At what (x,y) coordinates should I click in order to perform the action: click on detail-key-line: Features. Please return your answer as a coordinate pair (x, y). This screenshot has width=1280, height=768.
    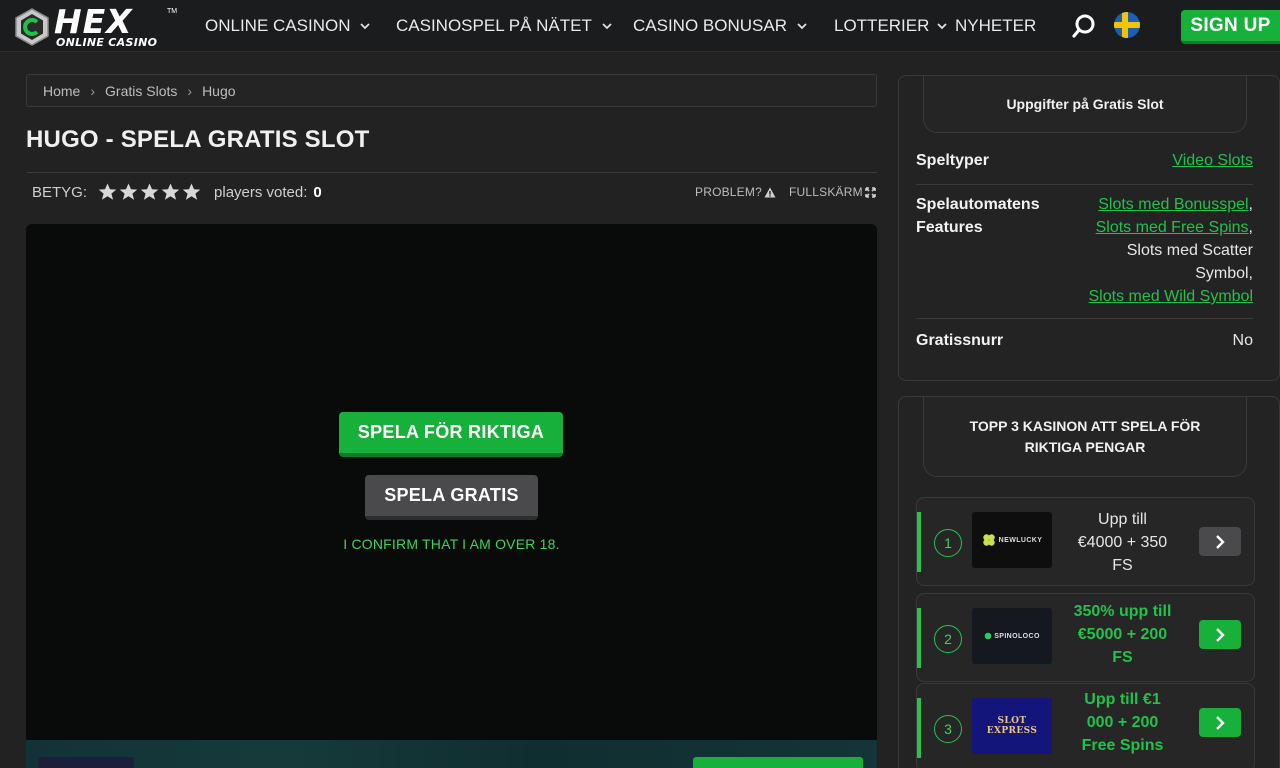
    Looking at the image, I should click on (949, 227).